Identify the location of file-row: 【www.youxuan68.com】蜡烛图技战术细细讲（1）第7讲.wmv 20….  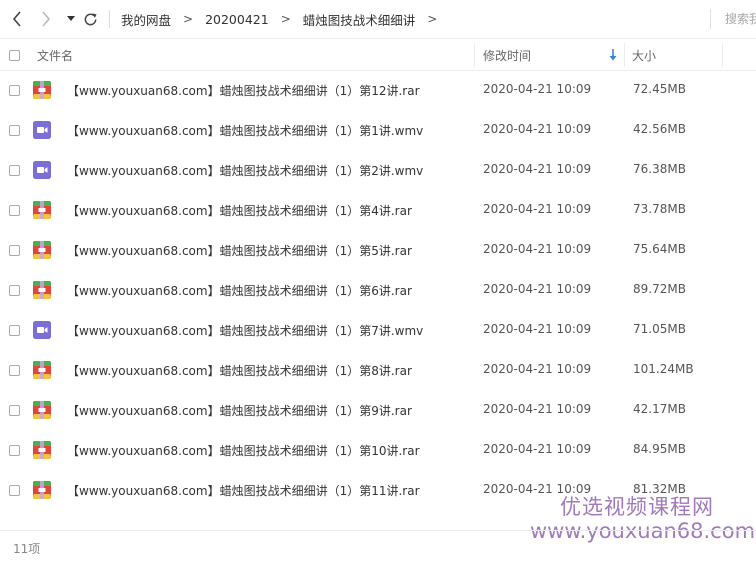
(378, 331).